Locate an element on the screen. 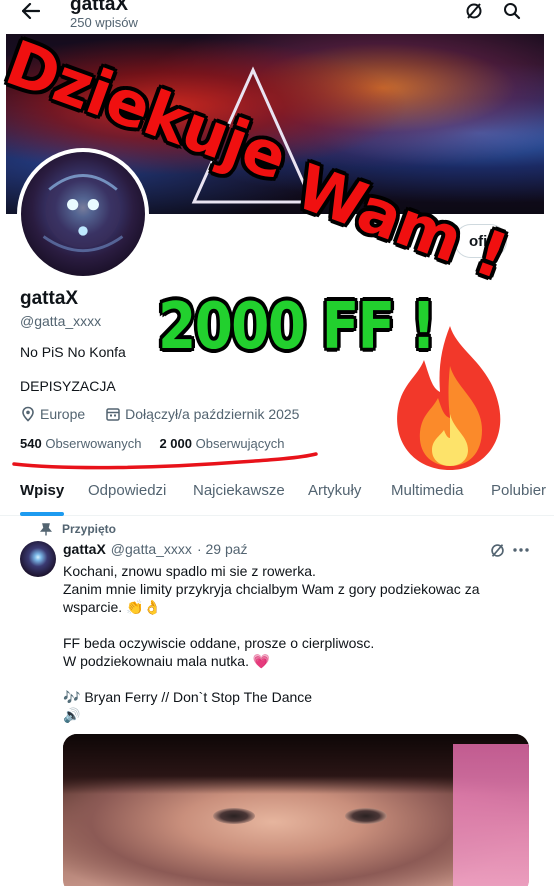 The width and height of the screenshot is (554, 886). media-eye-left is located at coordinates (234, 816).